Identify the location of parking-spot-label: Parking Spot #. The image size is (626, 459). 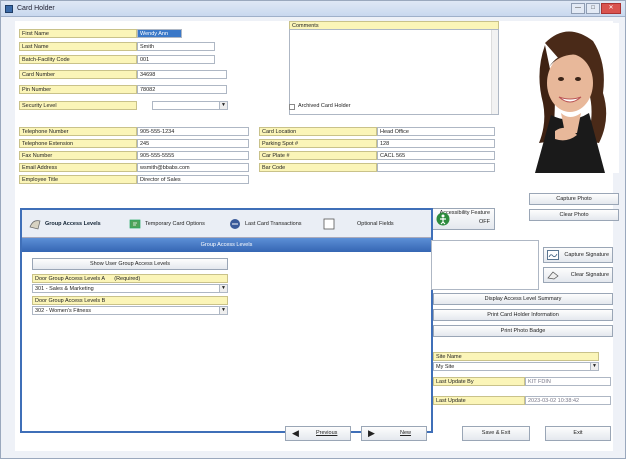
(318, 143).